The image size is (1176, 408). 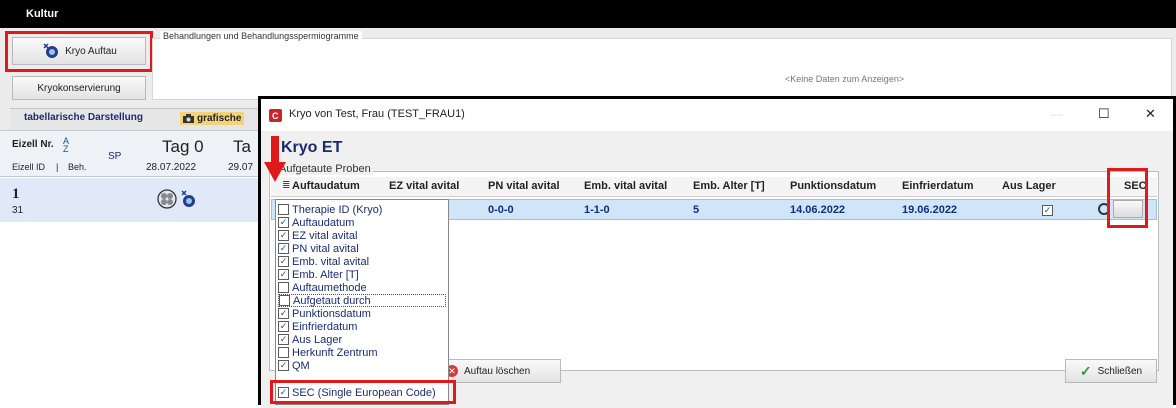 What do you see at coordinates (662, 69) in the screenshot?
I see `treatments-group` at bounding box center [662, 69].